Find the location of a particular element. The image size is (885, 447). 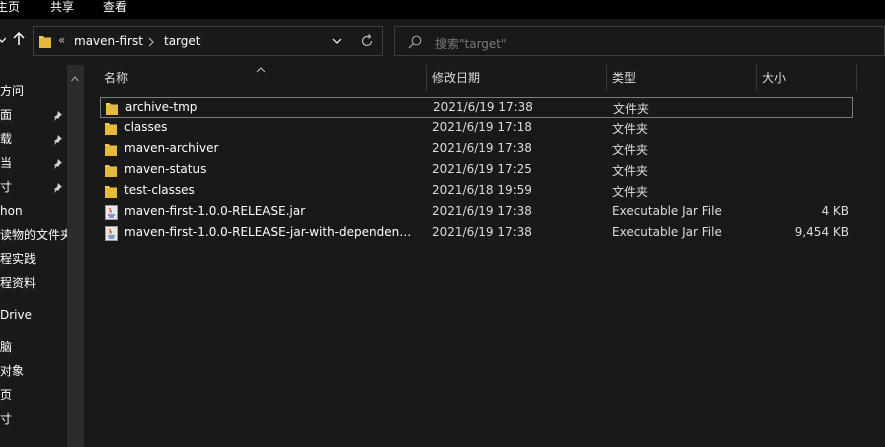

nav-scrollbar is located at coordinates (75, 256).